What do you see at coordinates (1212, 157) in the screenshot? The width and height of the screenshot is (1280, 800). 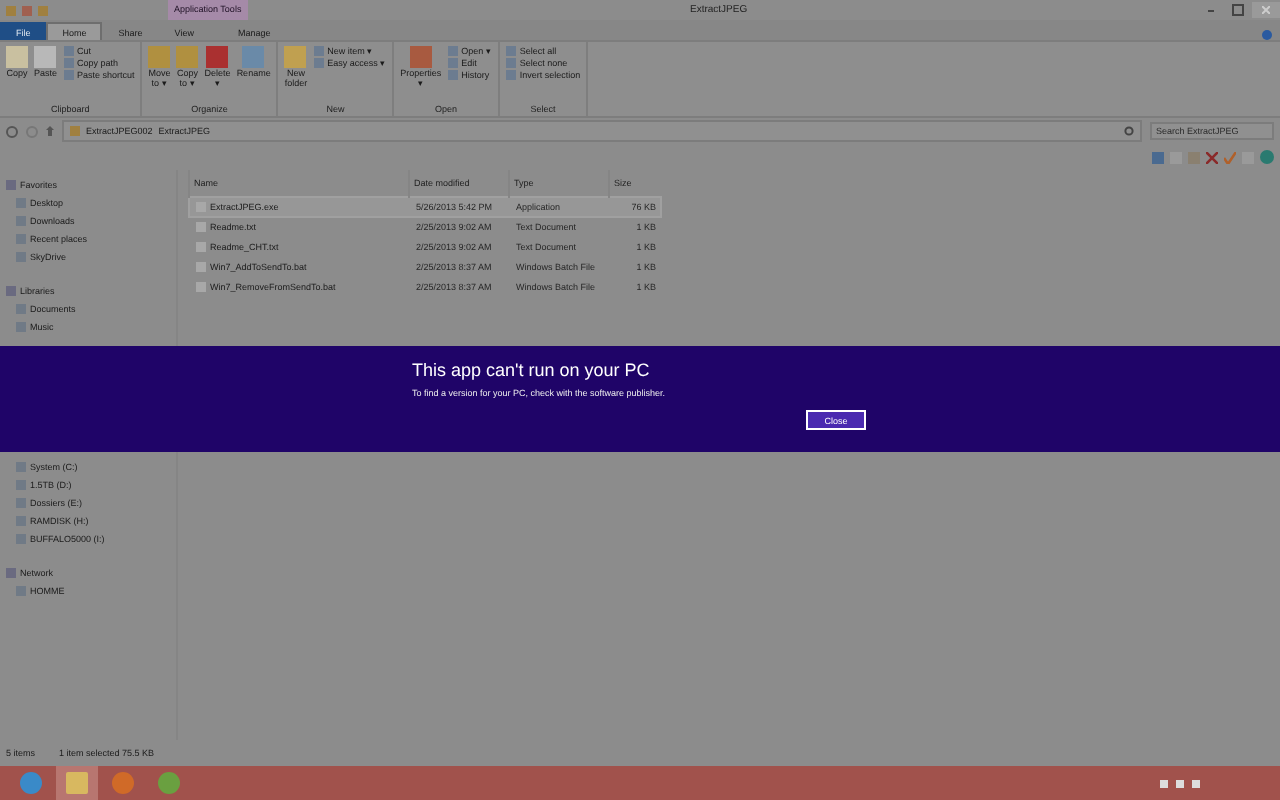 I see `cross-icon` at bounding box center [1212, 157].